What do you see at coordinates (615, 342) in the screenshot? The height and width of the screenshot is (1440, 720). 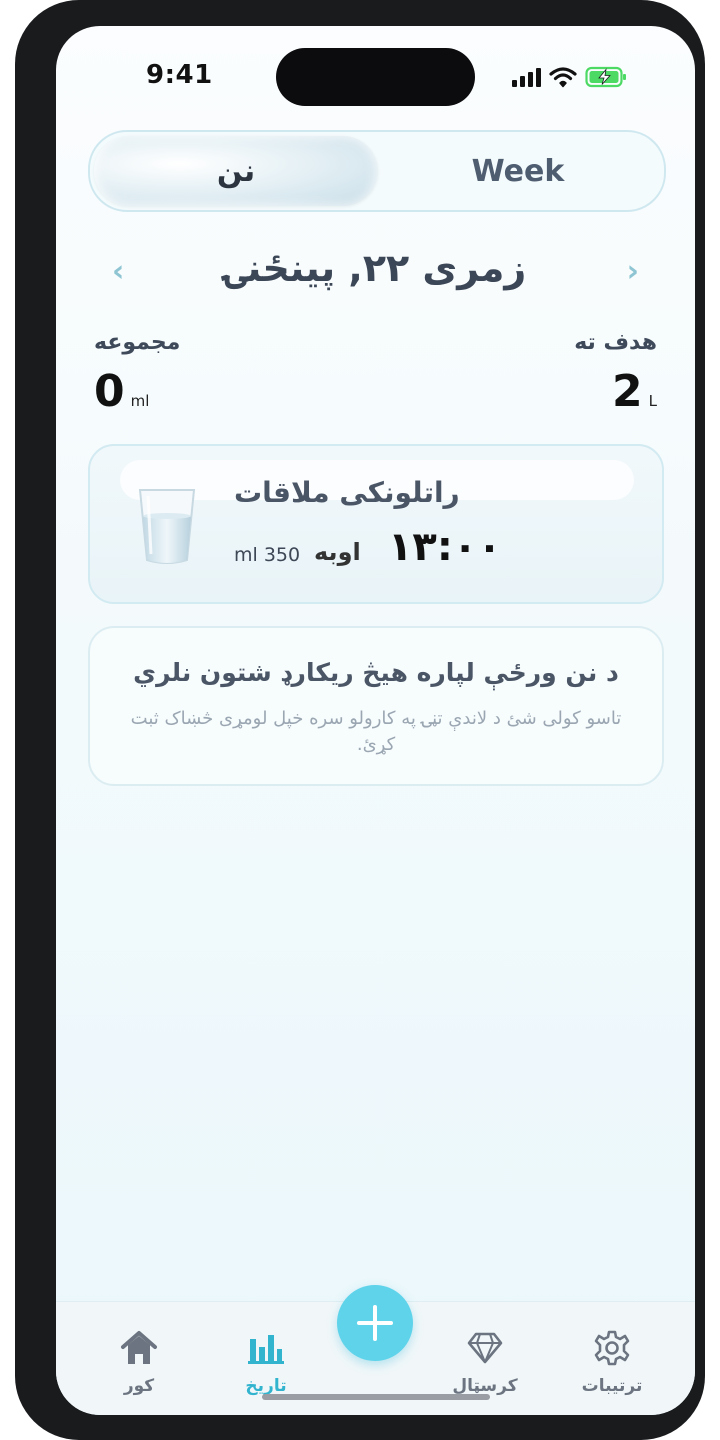 I see `goal-label: هدف ته` at bounding box center [615, 342].